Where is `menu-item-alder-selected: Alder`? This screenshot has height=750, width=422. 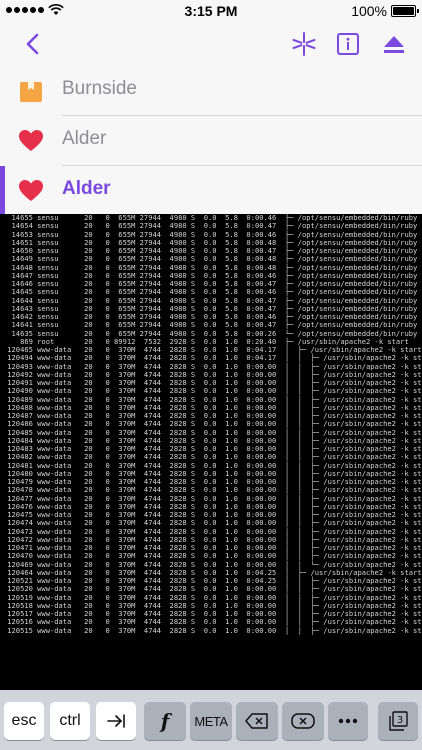 menu-item-alder-selected: Alder is located at coordinates (211, 190).